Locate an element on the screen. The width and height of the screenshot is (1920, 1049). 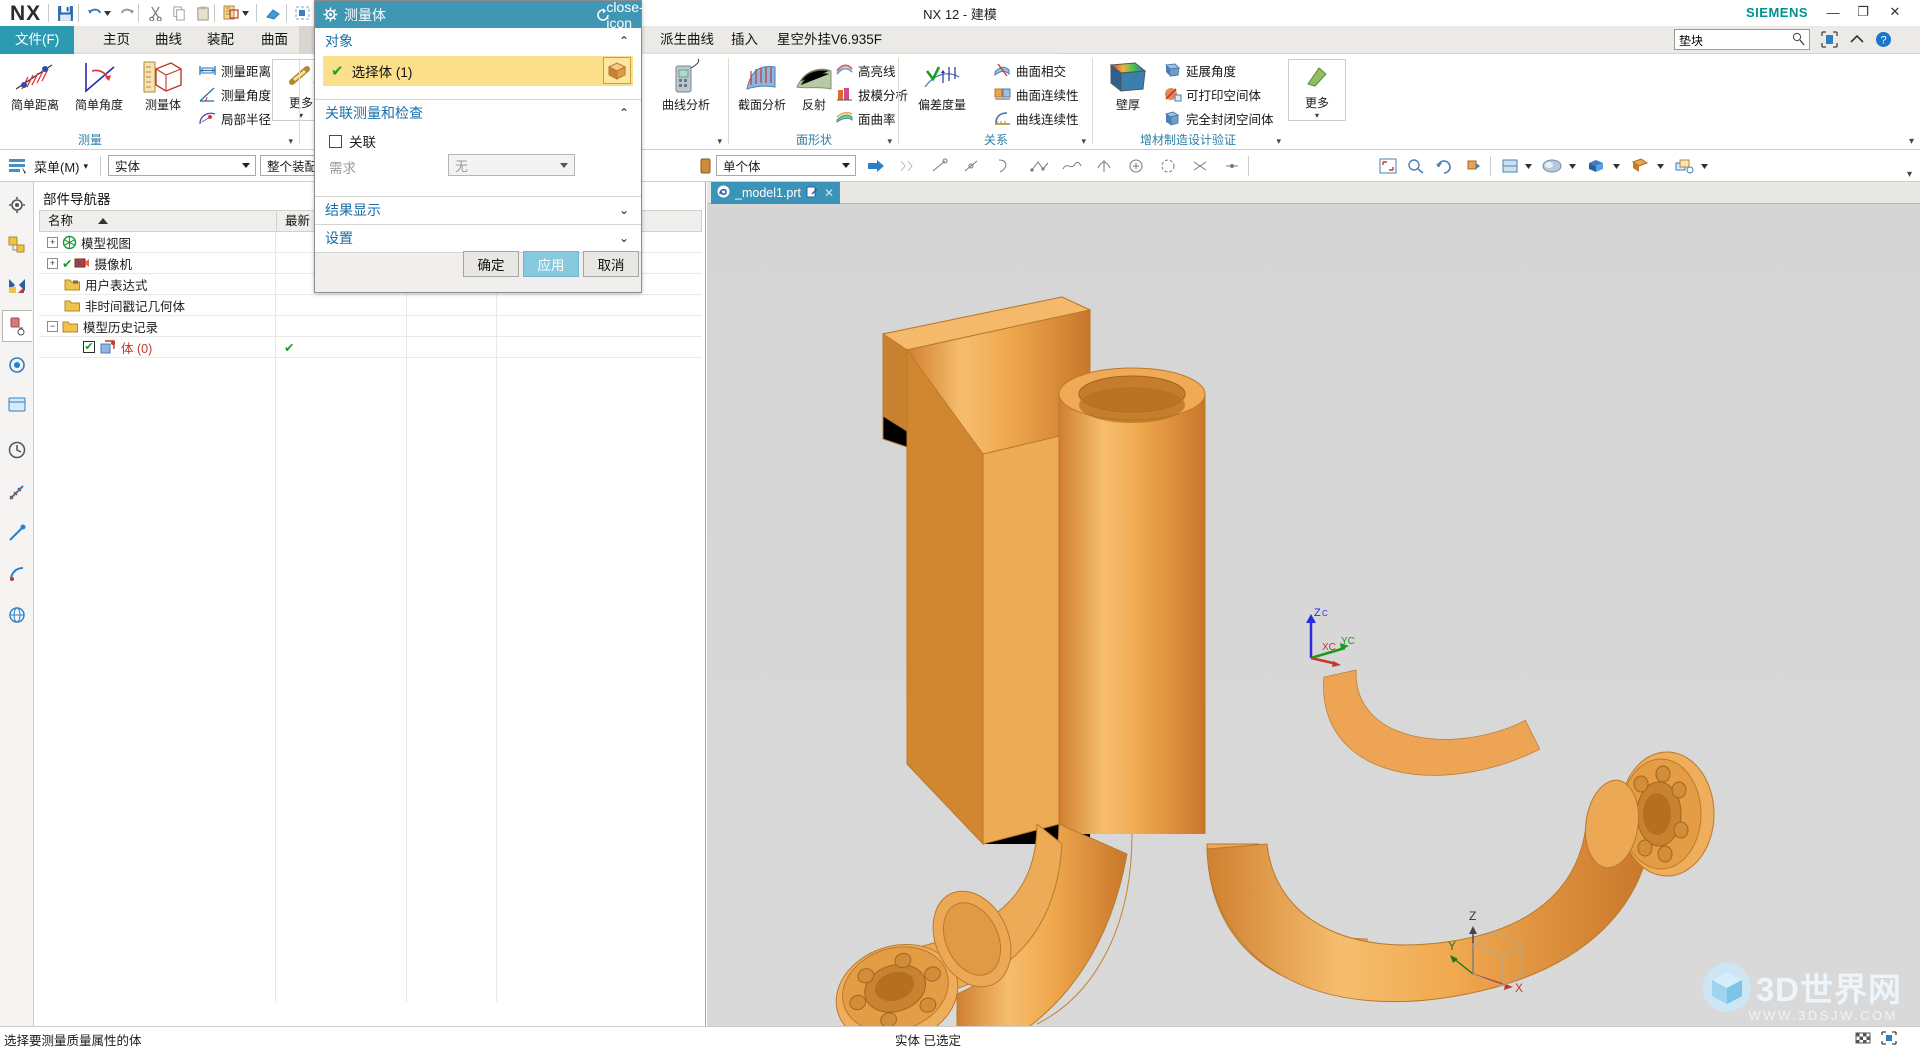
snap-point-icon is located at coordinates (908, 166).